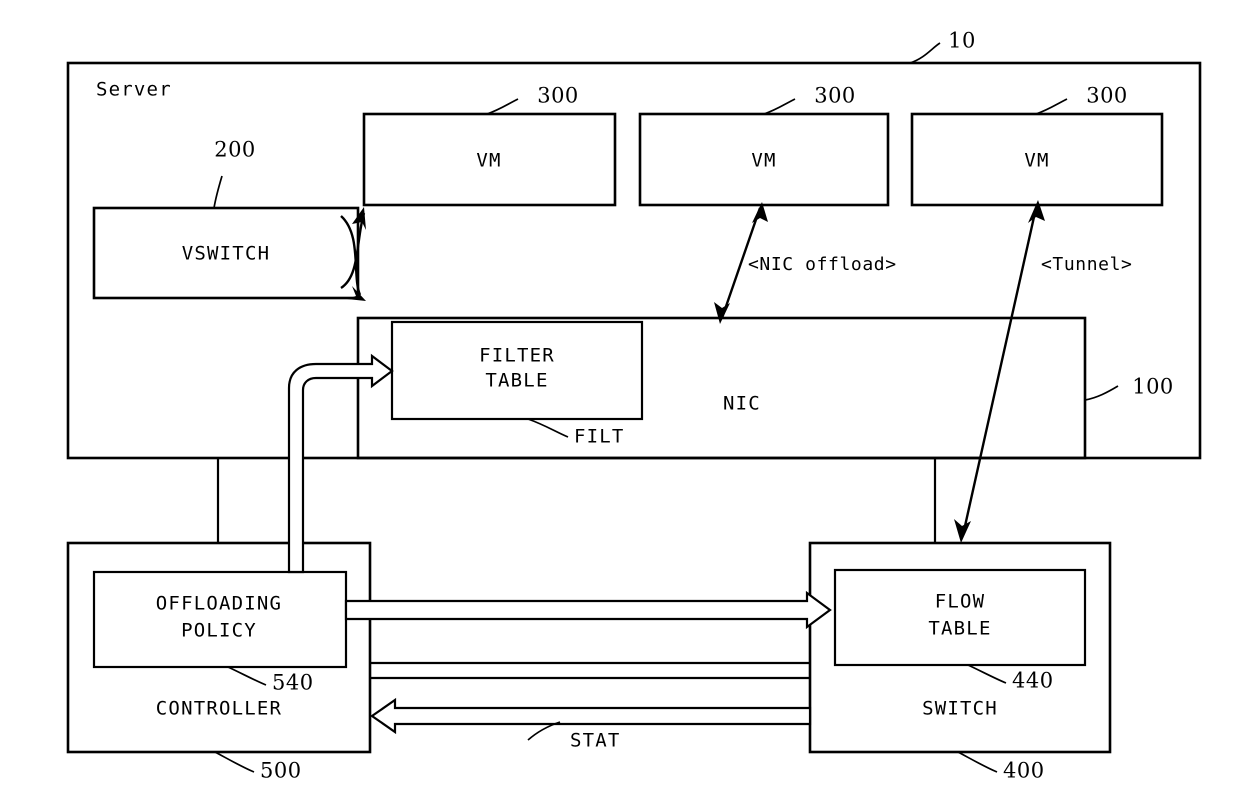 The width and height of the screenshot is (1240, 811). What do you see at coordinates (588, 610) in the screenshot?
I see `policy-to-flow-hollow-arrow` at bounding box center [588, 610].